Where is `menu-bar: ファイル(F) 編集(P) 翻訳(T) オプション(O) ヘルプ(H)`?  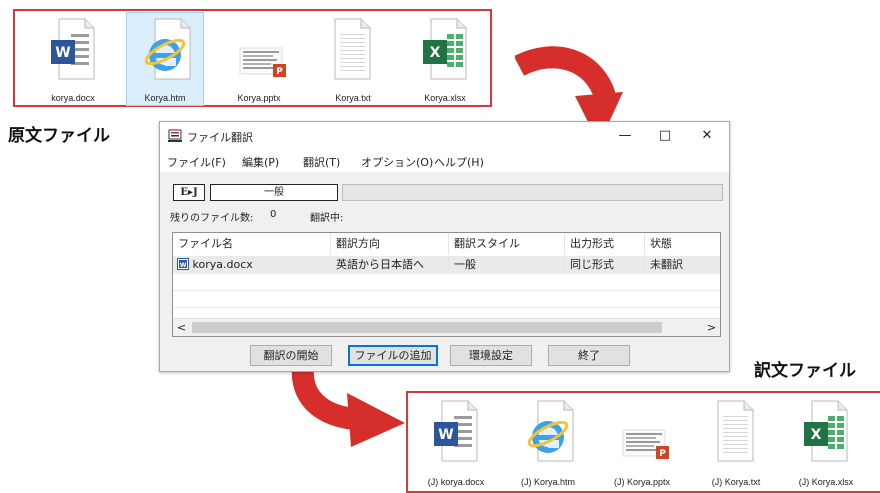
menu-bar: ファイル(F) 編集(P) 翻訳(T) オプション(O) ヘルプ(H) is located at coordinates (444, 161).